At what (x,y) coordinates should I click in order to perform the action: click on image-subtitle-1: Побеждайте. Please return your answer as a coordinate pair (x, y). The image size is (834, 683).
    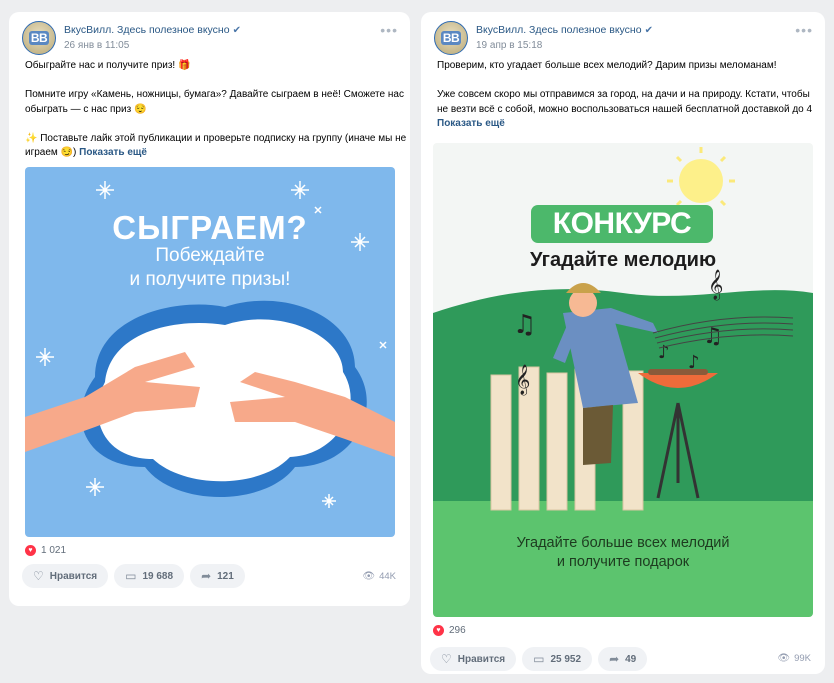
    Looking at the image, I should click on (210, 255).